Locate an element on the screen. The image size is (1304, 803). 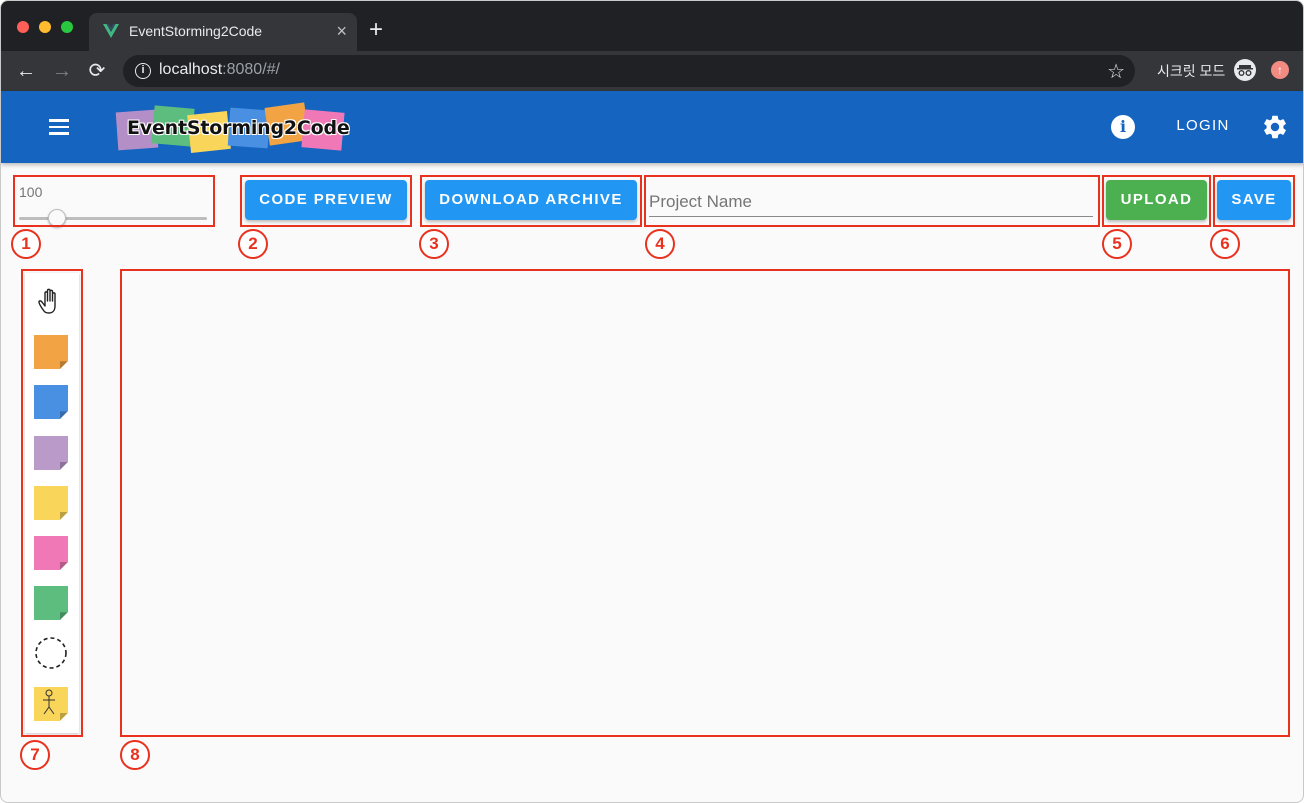
url-text: localhost:8080/#/ is located at coordinates (219, 70).